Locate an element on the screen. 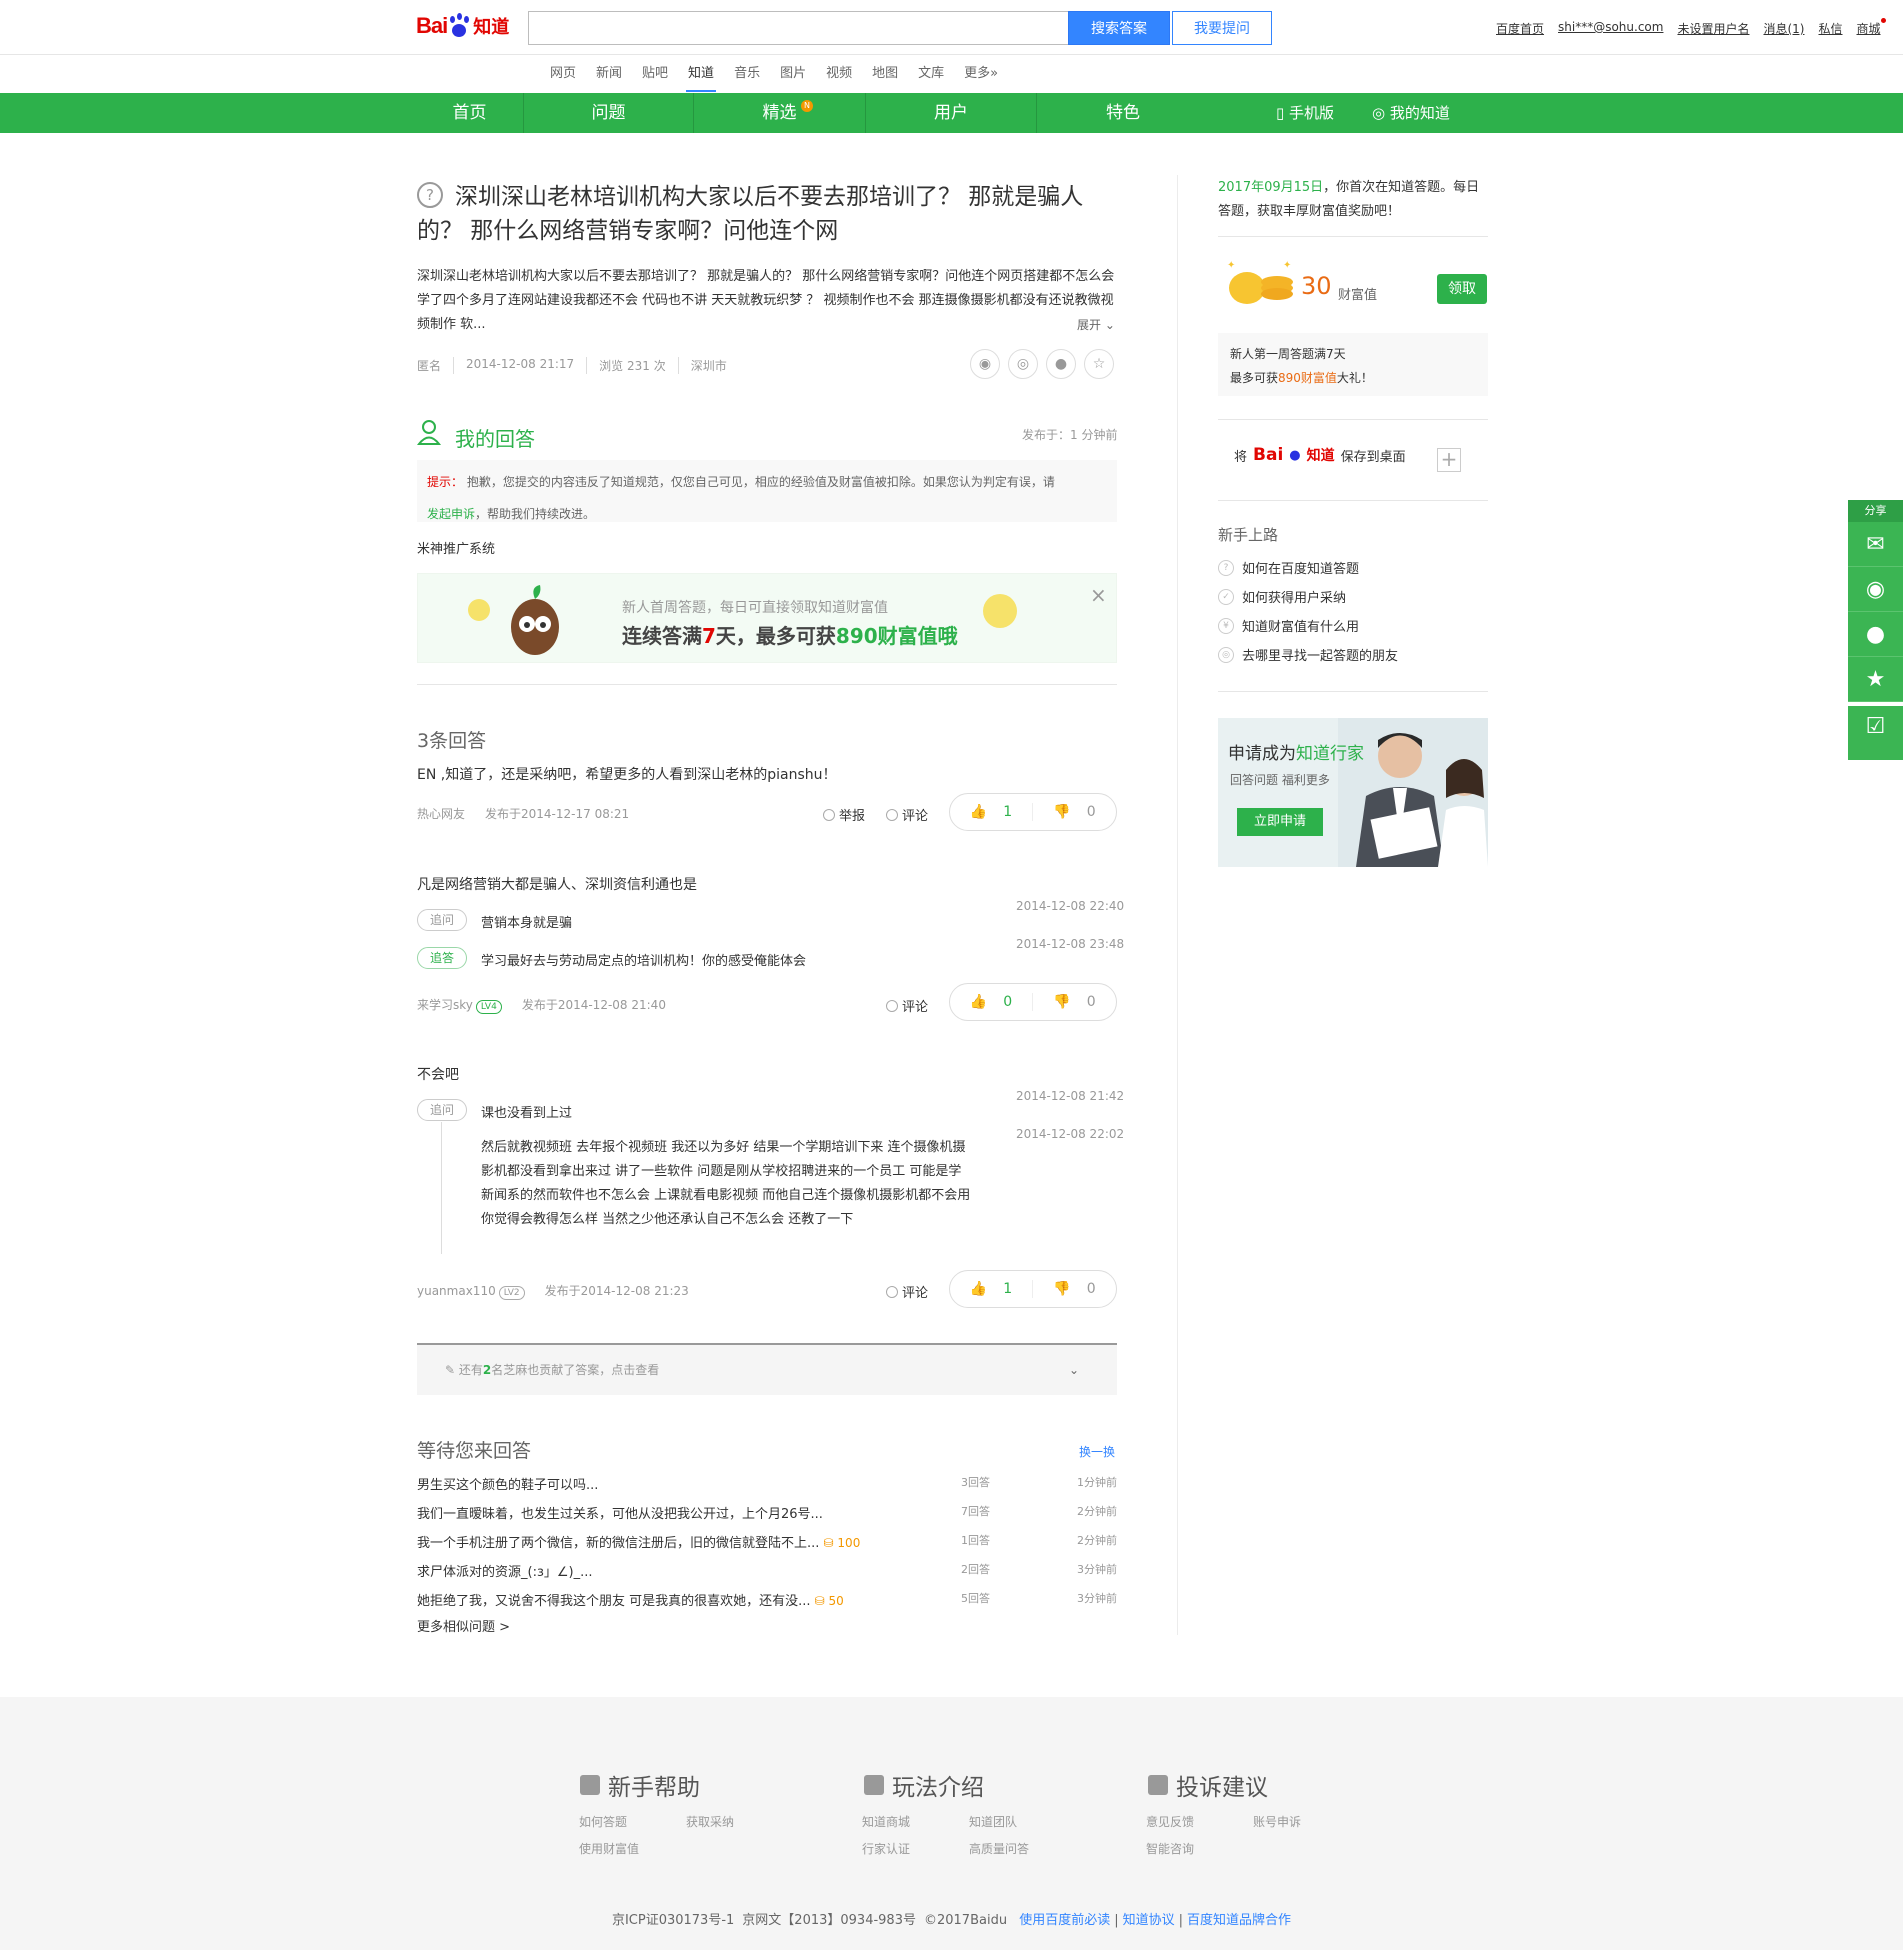 This screenshot has height=1950, width=1903. answer-user: 热心网友 is located at coordinates (441, 814).